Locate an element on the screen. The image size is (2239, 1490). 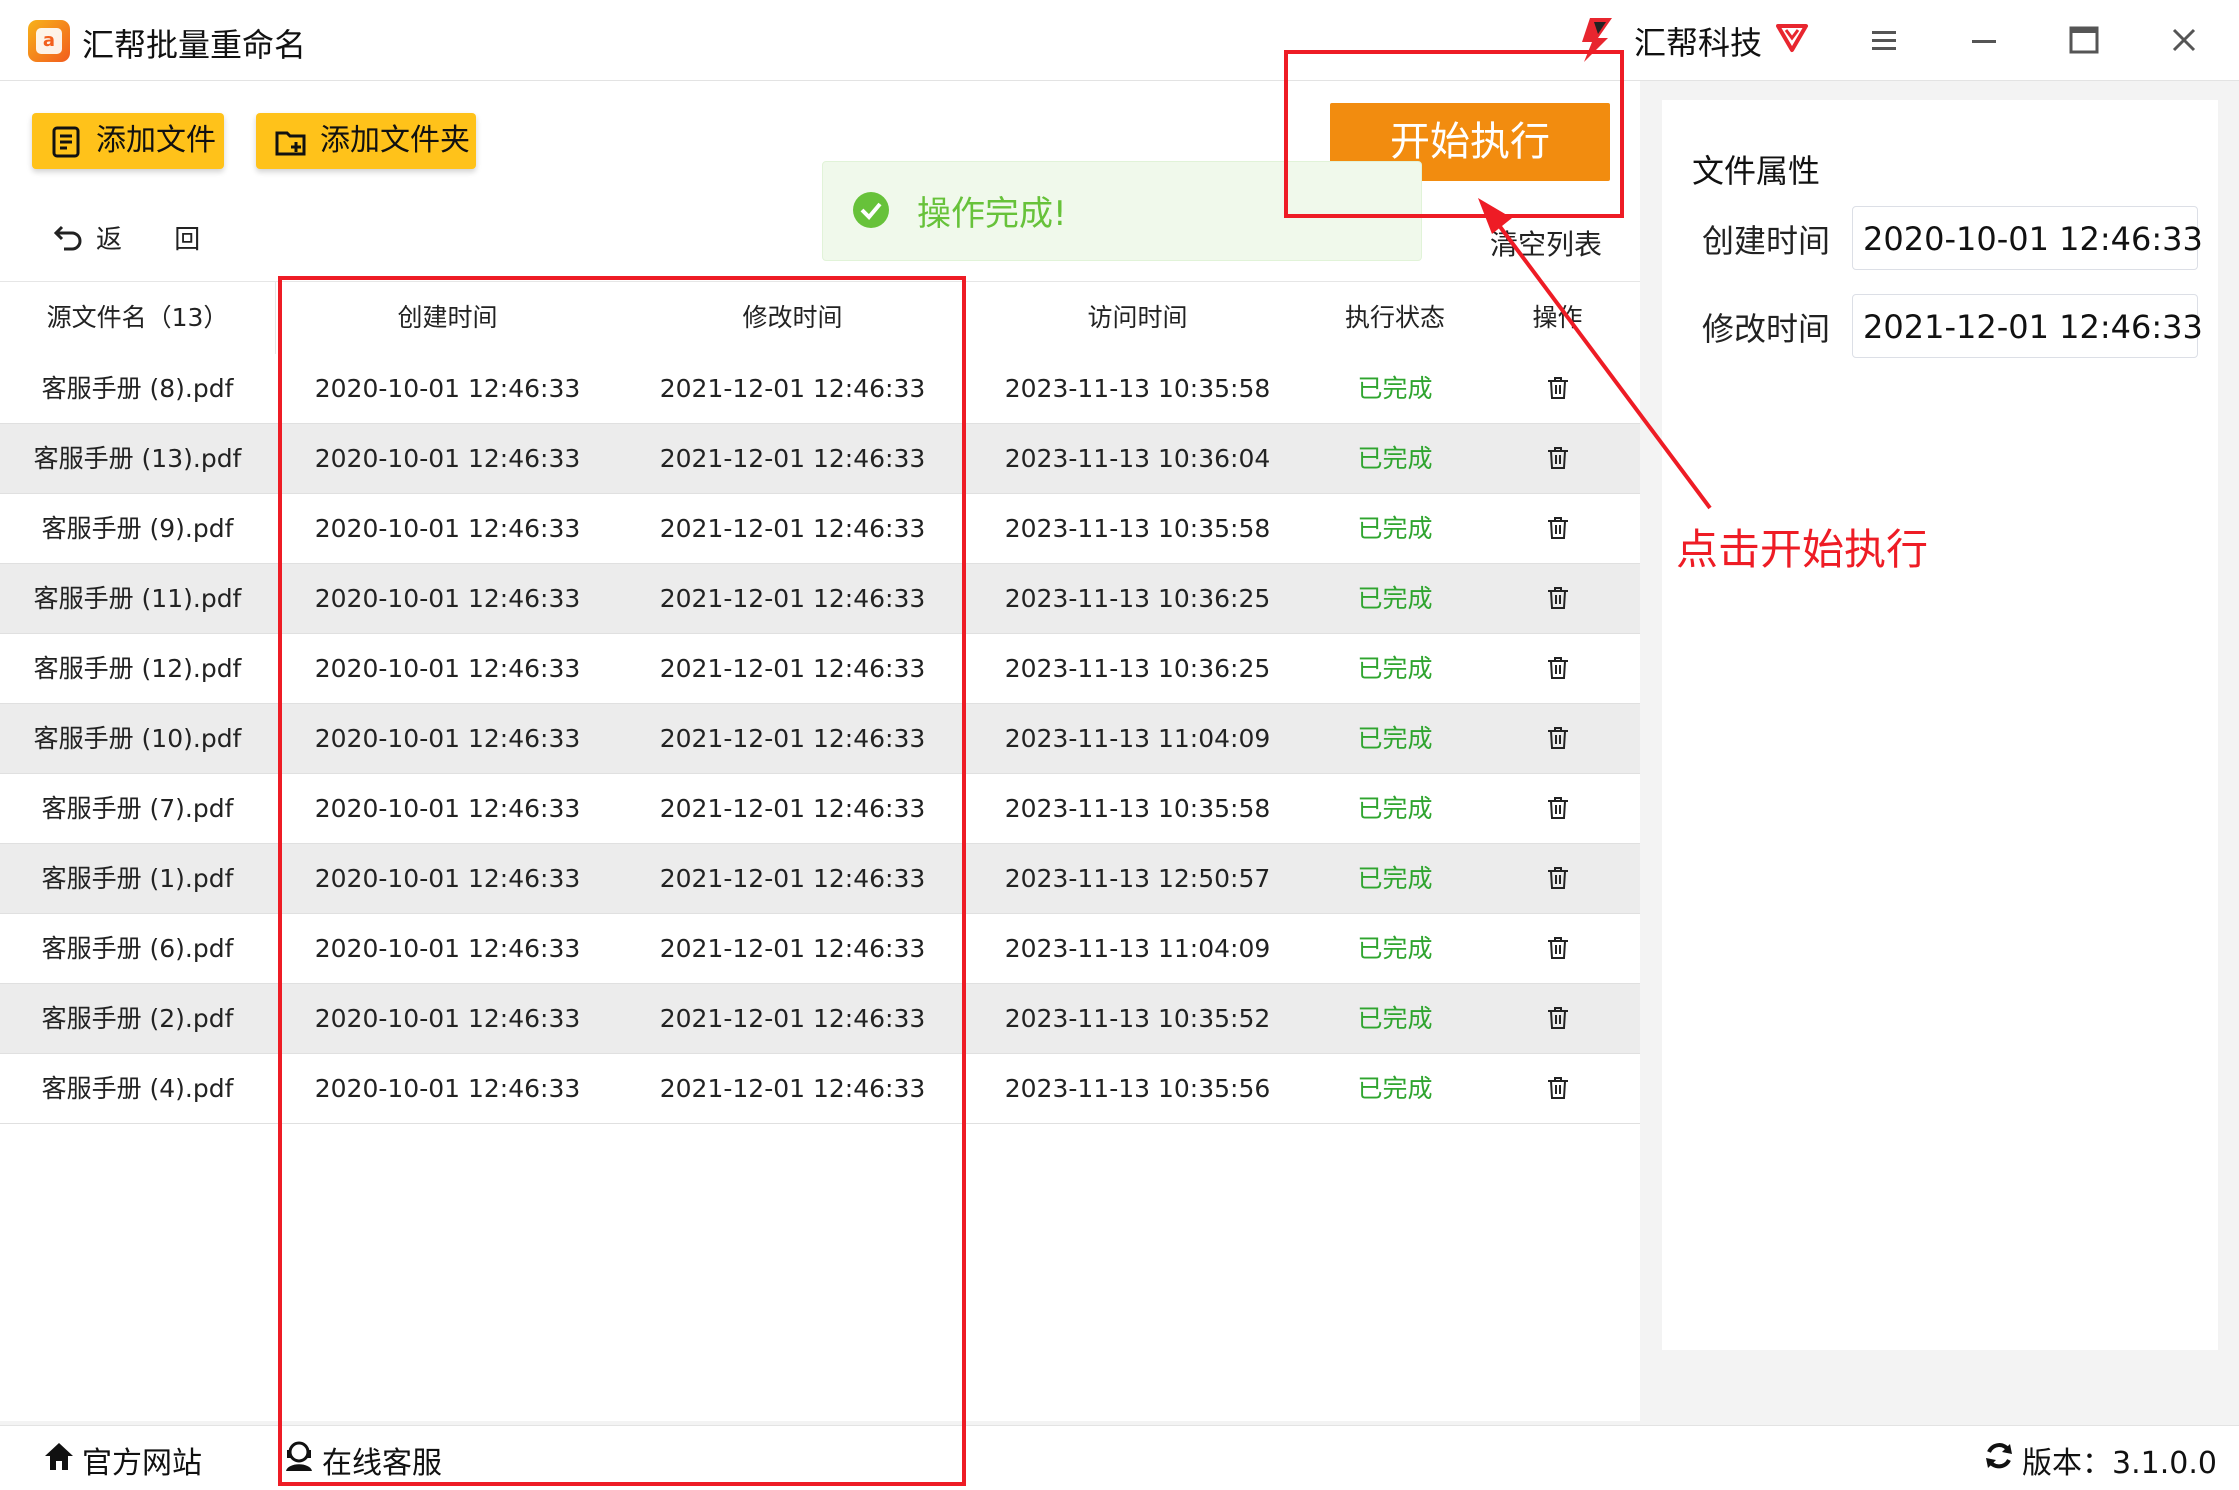
cell-name: 客服手册 (9).pdf is located at coordinates (137, 528).